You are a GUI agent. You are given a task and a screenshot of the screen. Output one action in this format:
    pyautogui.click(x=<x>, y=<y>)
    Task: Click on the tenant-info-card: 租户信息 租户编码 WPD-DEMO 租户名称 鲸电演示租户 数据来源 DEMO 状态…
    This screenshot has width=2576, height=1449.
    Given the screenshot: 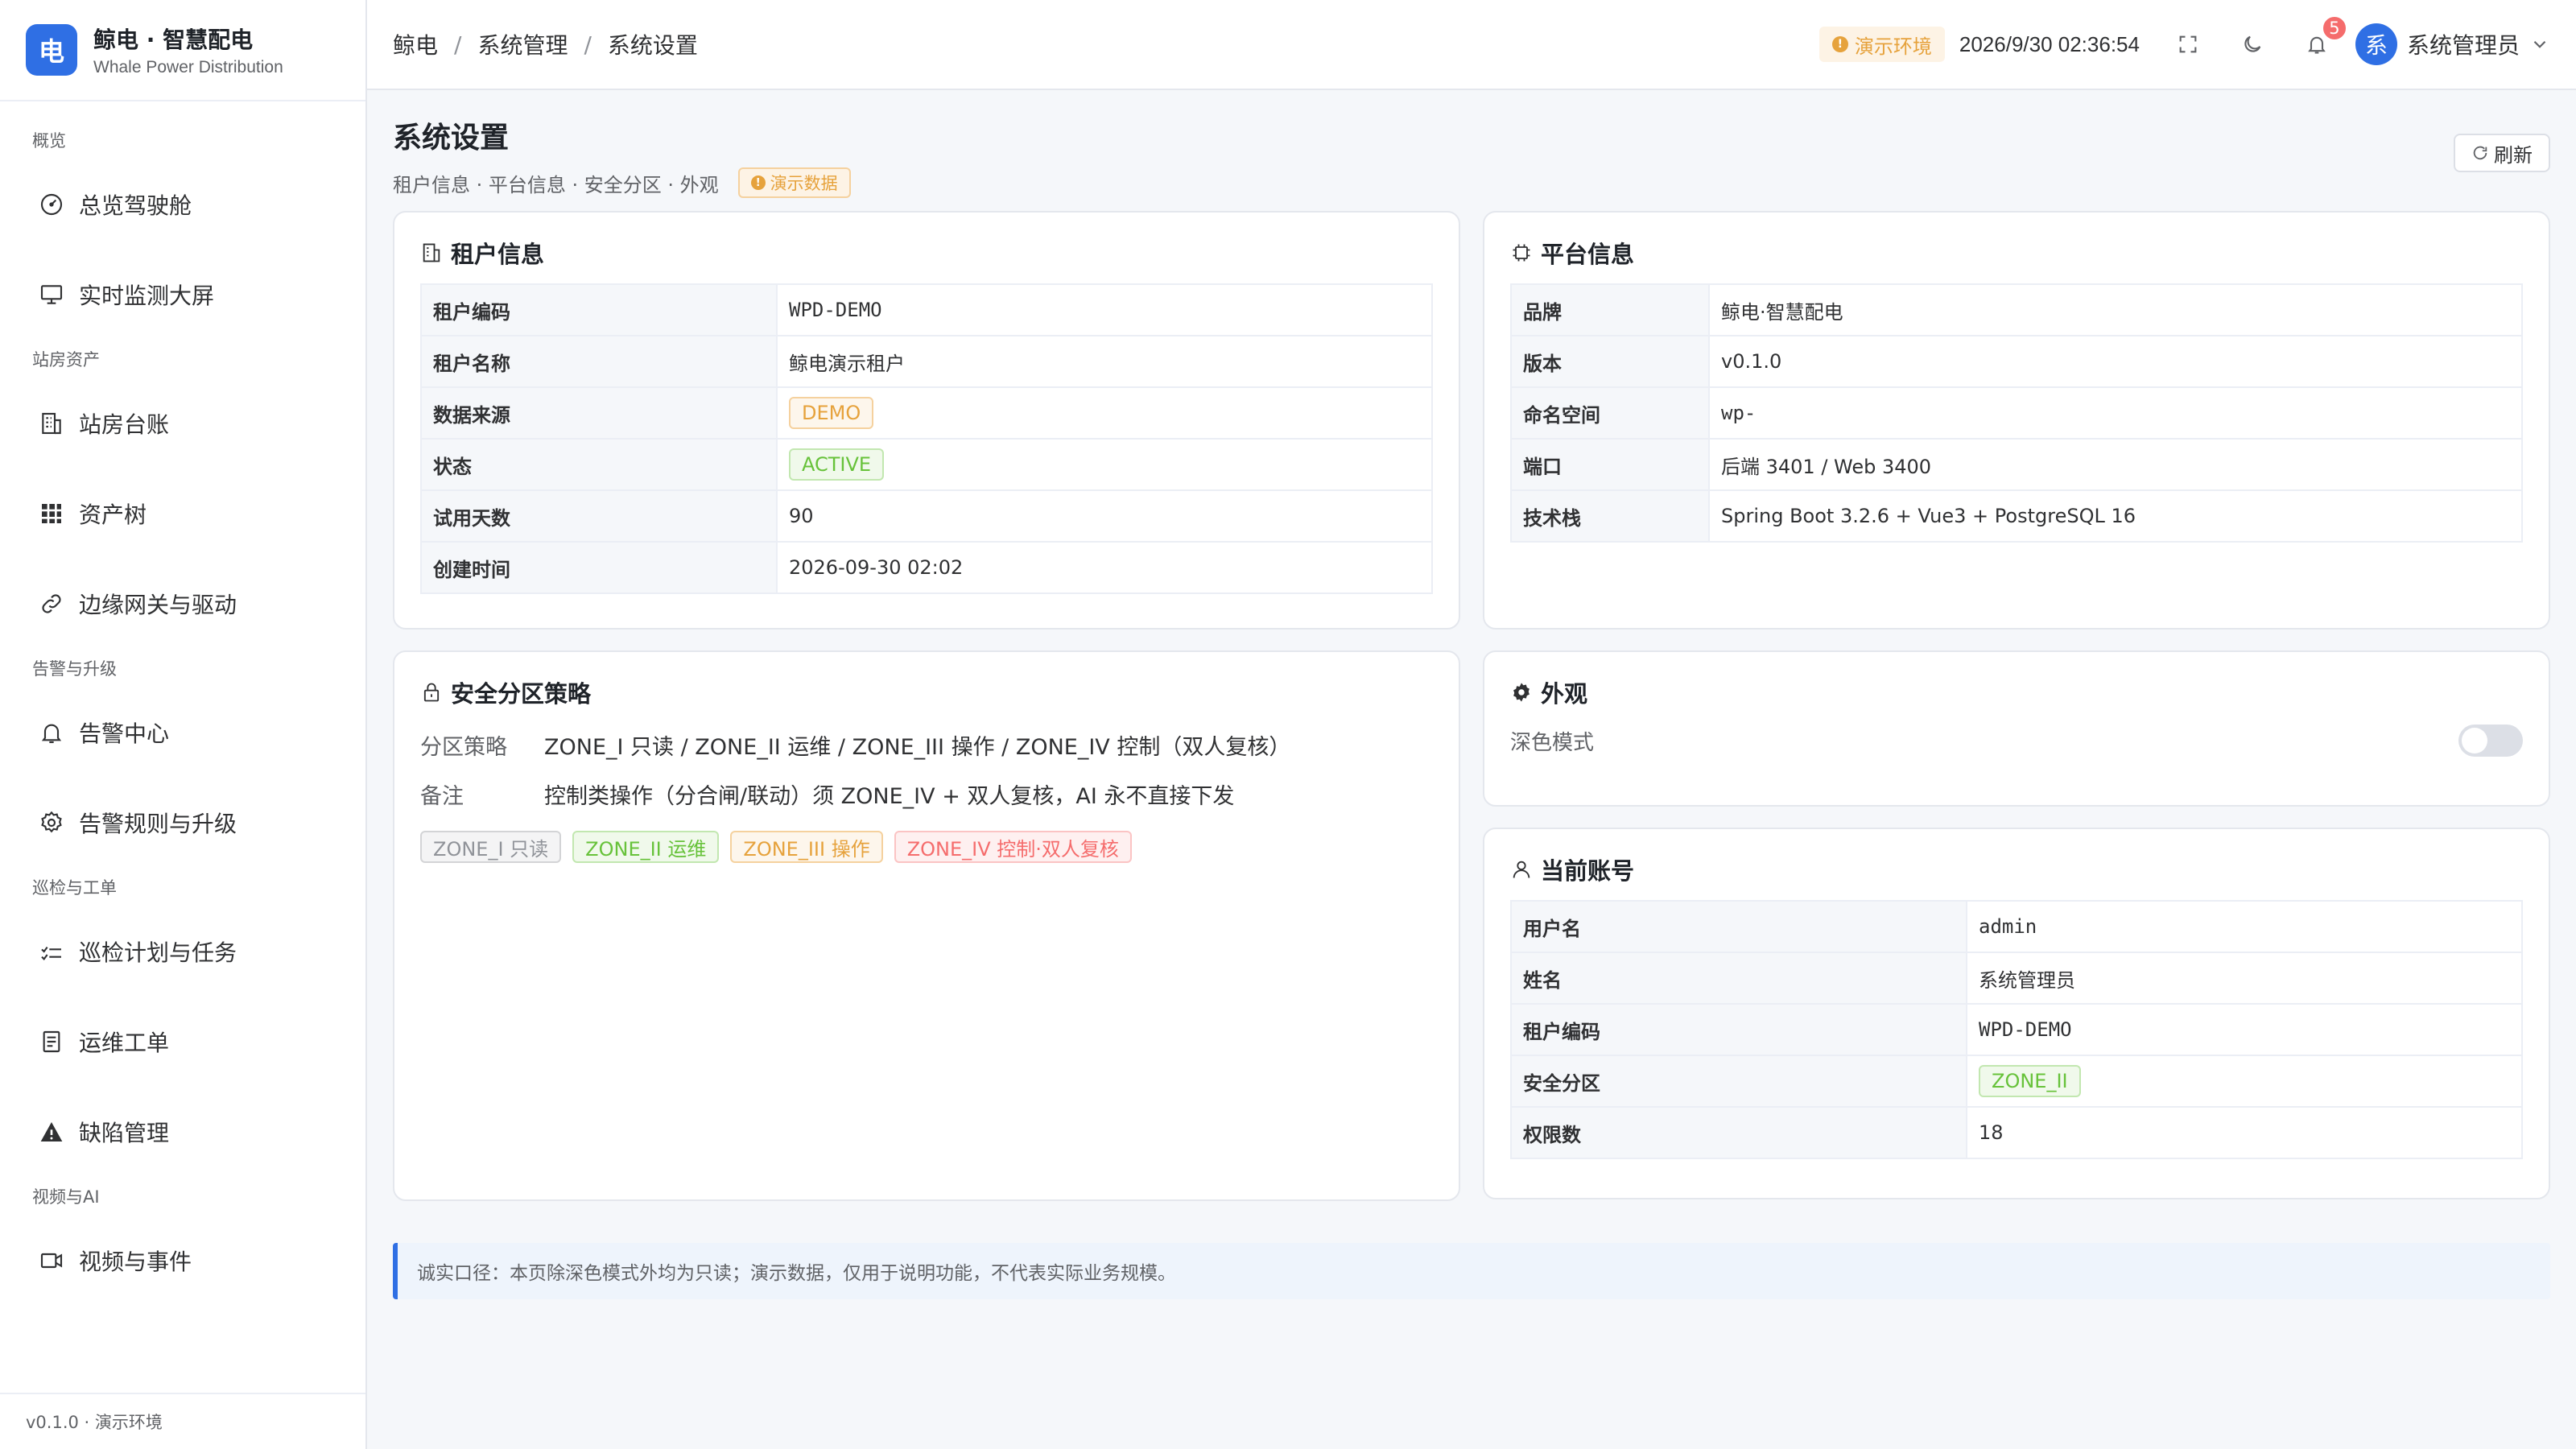 What is the action you would take?
    pyautogui.click(x=926, y=421)
    